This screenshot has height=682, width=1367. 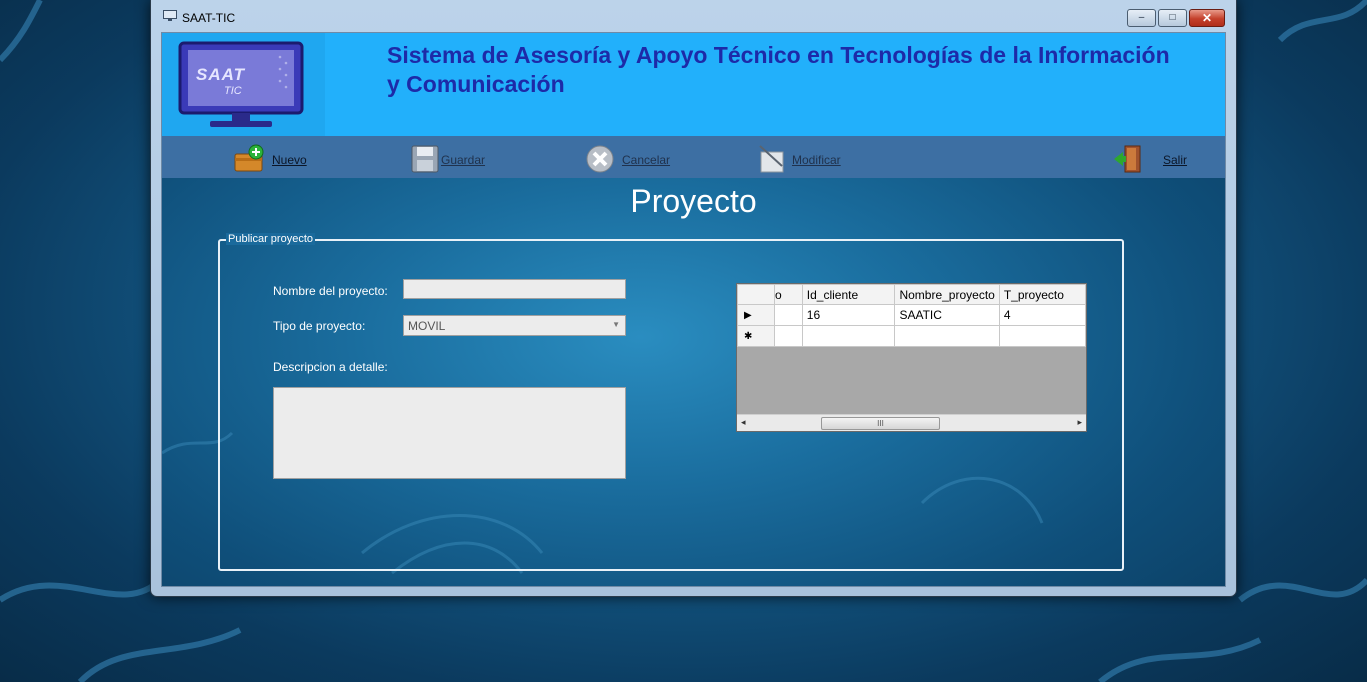 I want to click on tipo-proyecto-value: MOVIL, so click(x=427, y=326).